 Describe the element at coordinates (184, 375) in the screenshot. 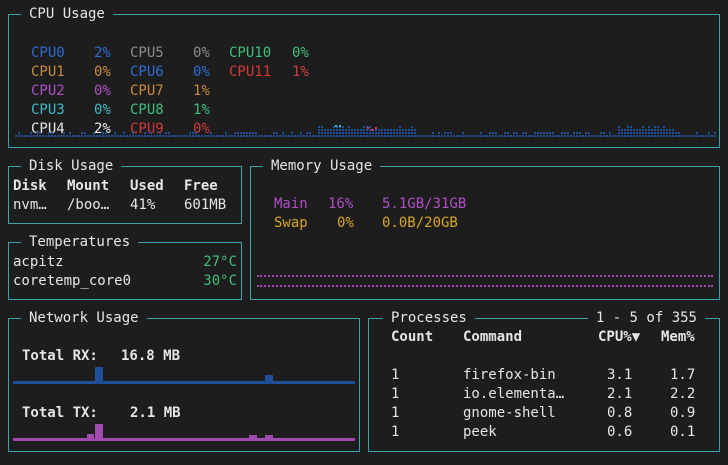

I see `network-rx-graph` at that location.